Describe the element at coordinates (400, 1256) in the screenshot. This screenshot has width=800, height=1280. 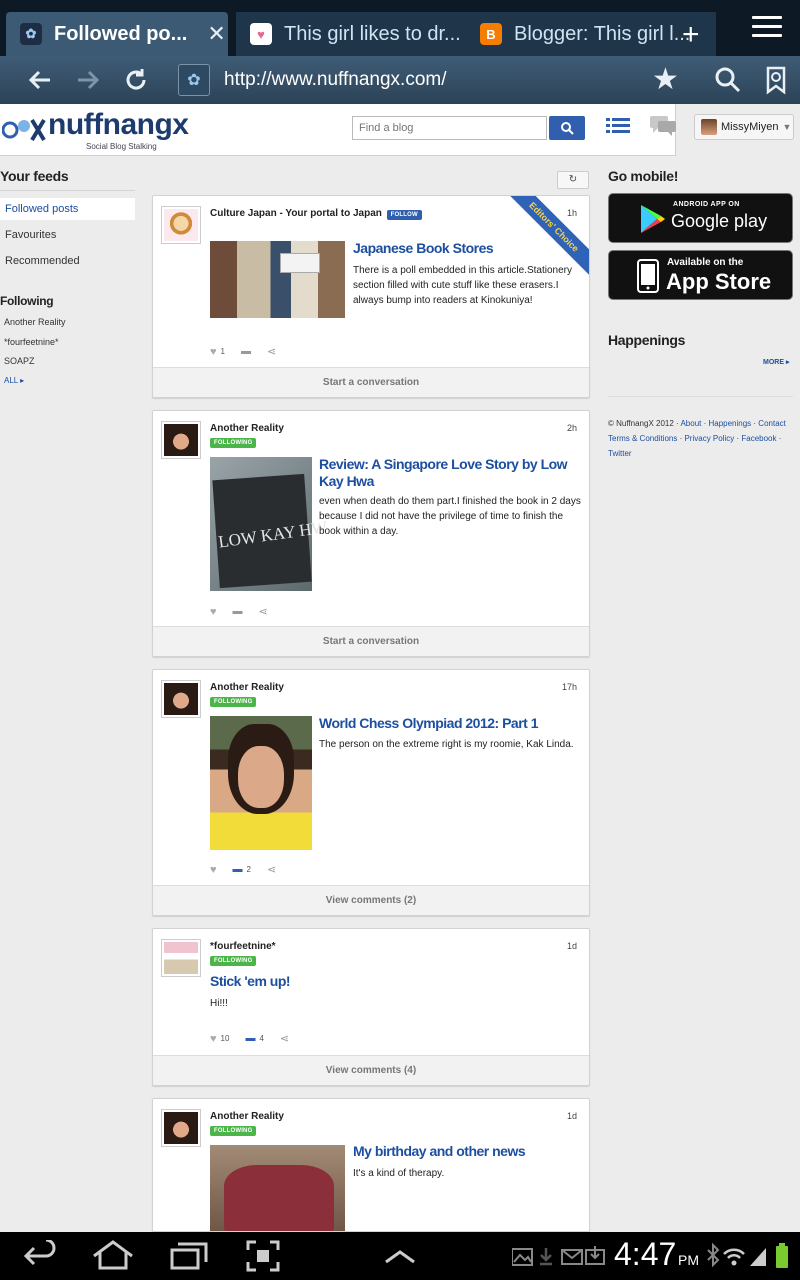
I see `chevron-up-icon` at that location.